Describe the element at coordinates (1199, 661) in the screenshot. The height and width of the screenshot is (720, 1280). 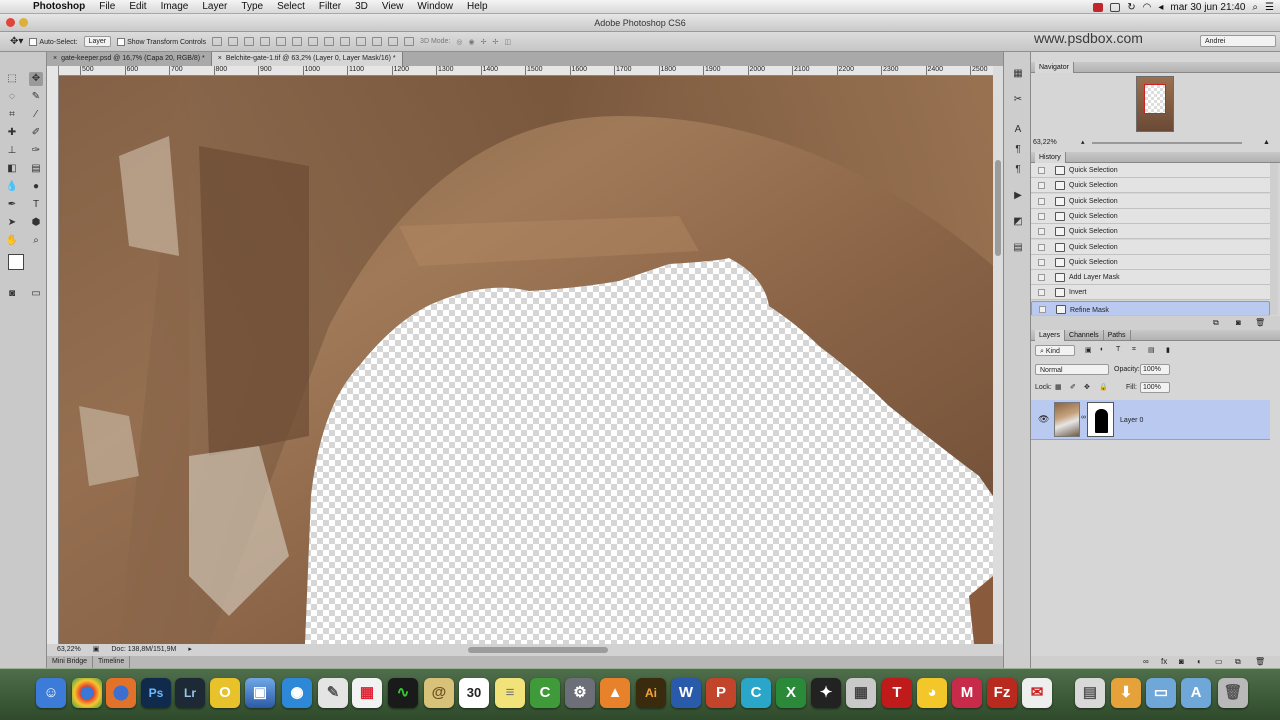
I see `adjustment-layer-icon: ◐` at that location.